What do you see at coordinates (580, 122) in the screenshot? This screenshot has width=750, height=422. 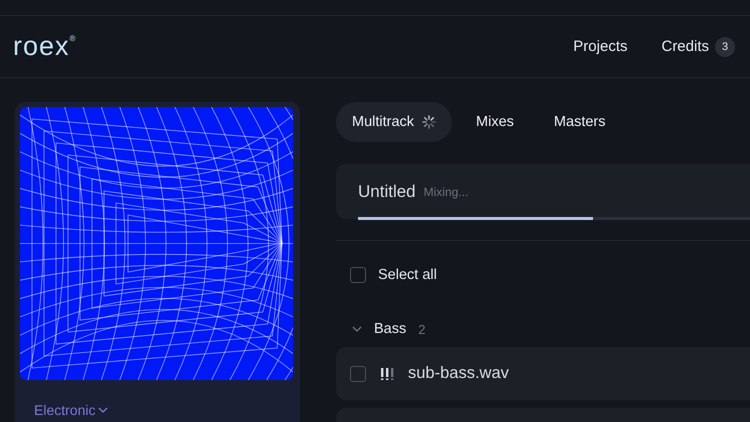 I see `tab: Masters` at bounding box center [580, 122].